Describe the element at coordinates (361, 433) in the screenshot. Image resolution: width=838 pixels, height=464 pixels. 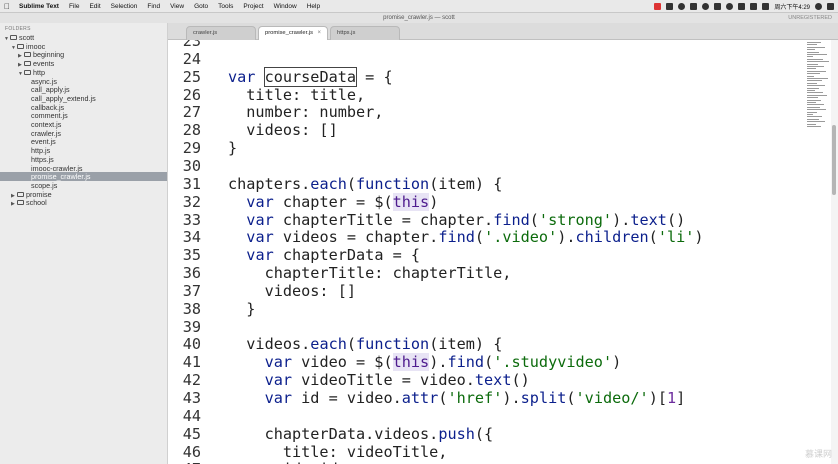
I see `code-text: chapterData.videos.push({` at that location.